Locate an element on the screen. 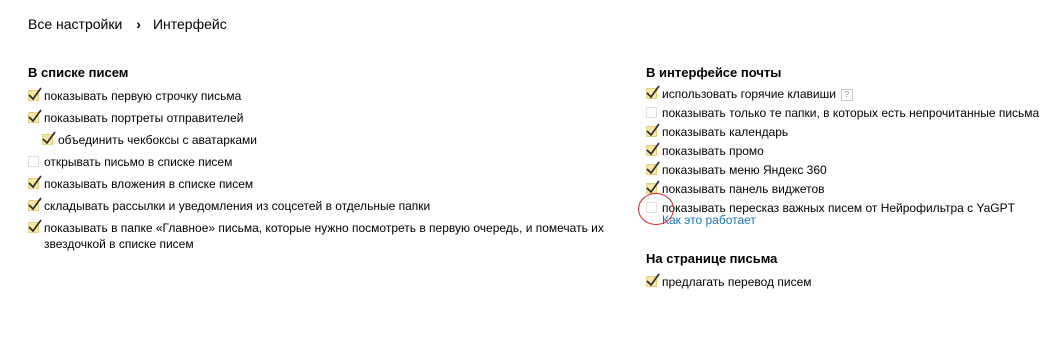 Image resolution: width=1064 pixels, height=341 pixels. option-label: показывать первую строчку письма is located at coordinates (143, 96).